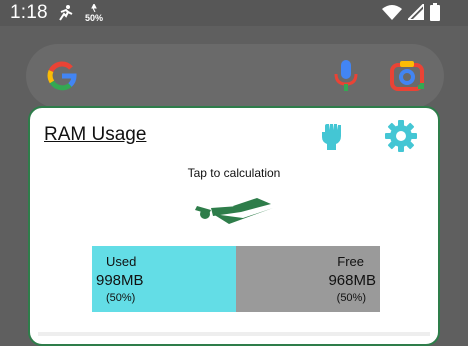 This screenshot has width=468, height=346. I want to click on status-bar: 1:18 50%, so click(234, 13).